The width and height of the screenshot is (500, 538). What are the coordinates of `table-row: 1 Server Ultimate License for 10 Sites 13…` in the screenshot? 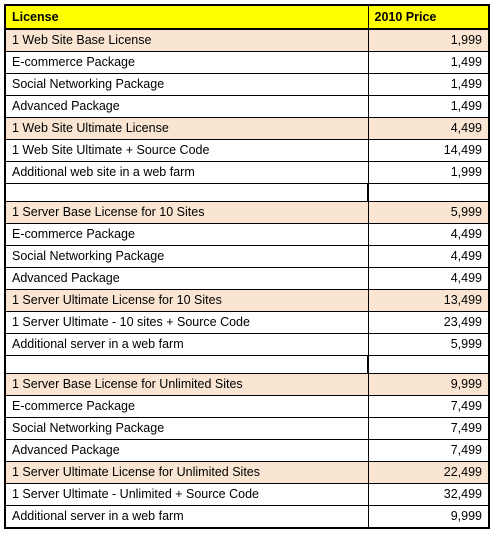 It's located at (247, 300).